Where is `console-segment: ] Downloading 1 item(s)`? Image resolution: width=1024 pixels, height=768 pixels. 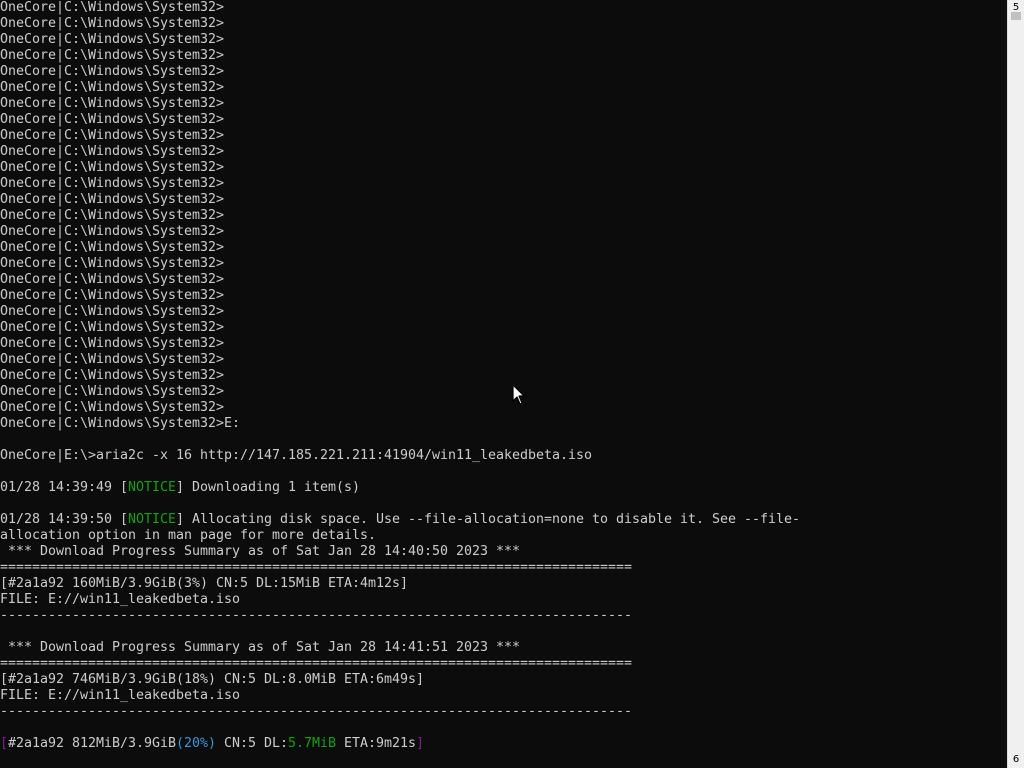
console-segment: ] Downloading 1 item(s) is located at coordinates (268, 487).